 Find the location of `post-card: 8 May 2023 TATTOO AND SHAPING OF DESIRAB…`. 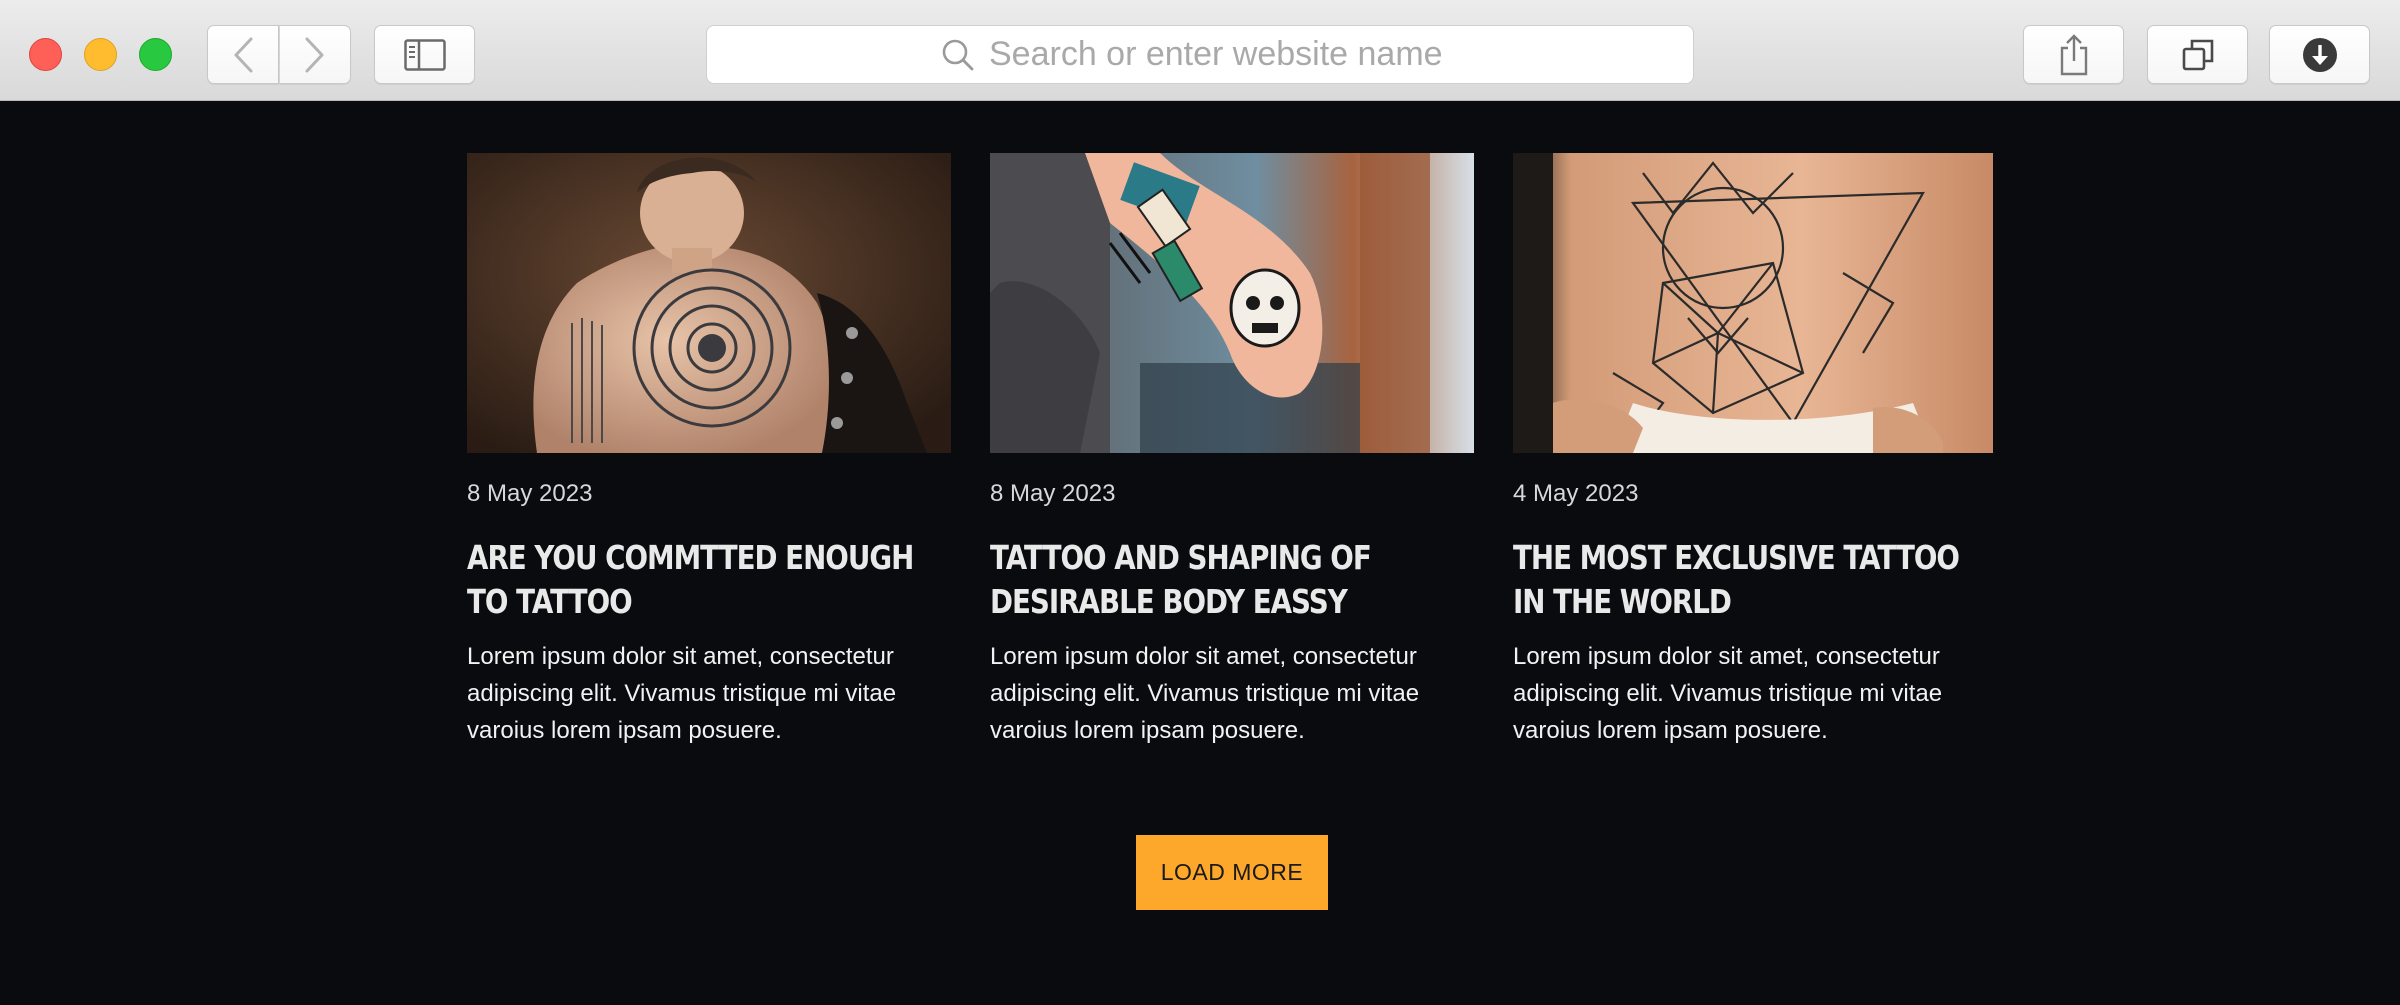

post-card: 8 May 2023 TATTOO AND SHAPING OF DESIRAB… is located at coordinates (1232, 451).